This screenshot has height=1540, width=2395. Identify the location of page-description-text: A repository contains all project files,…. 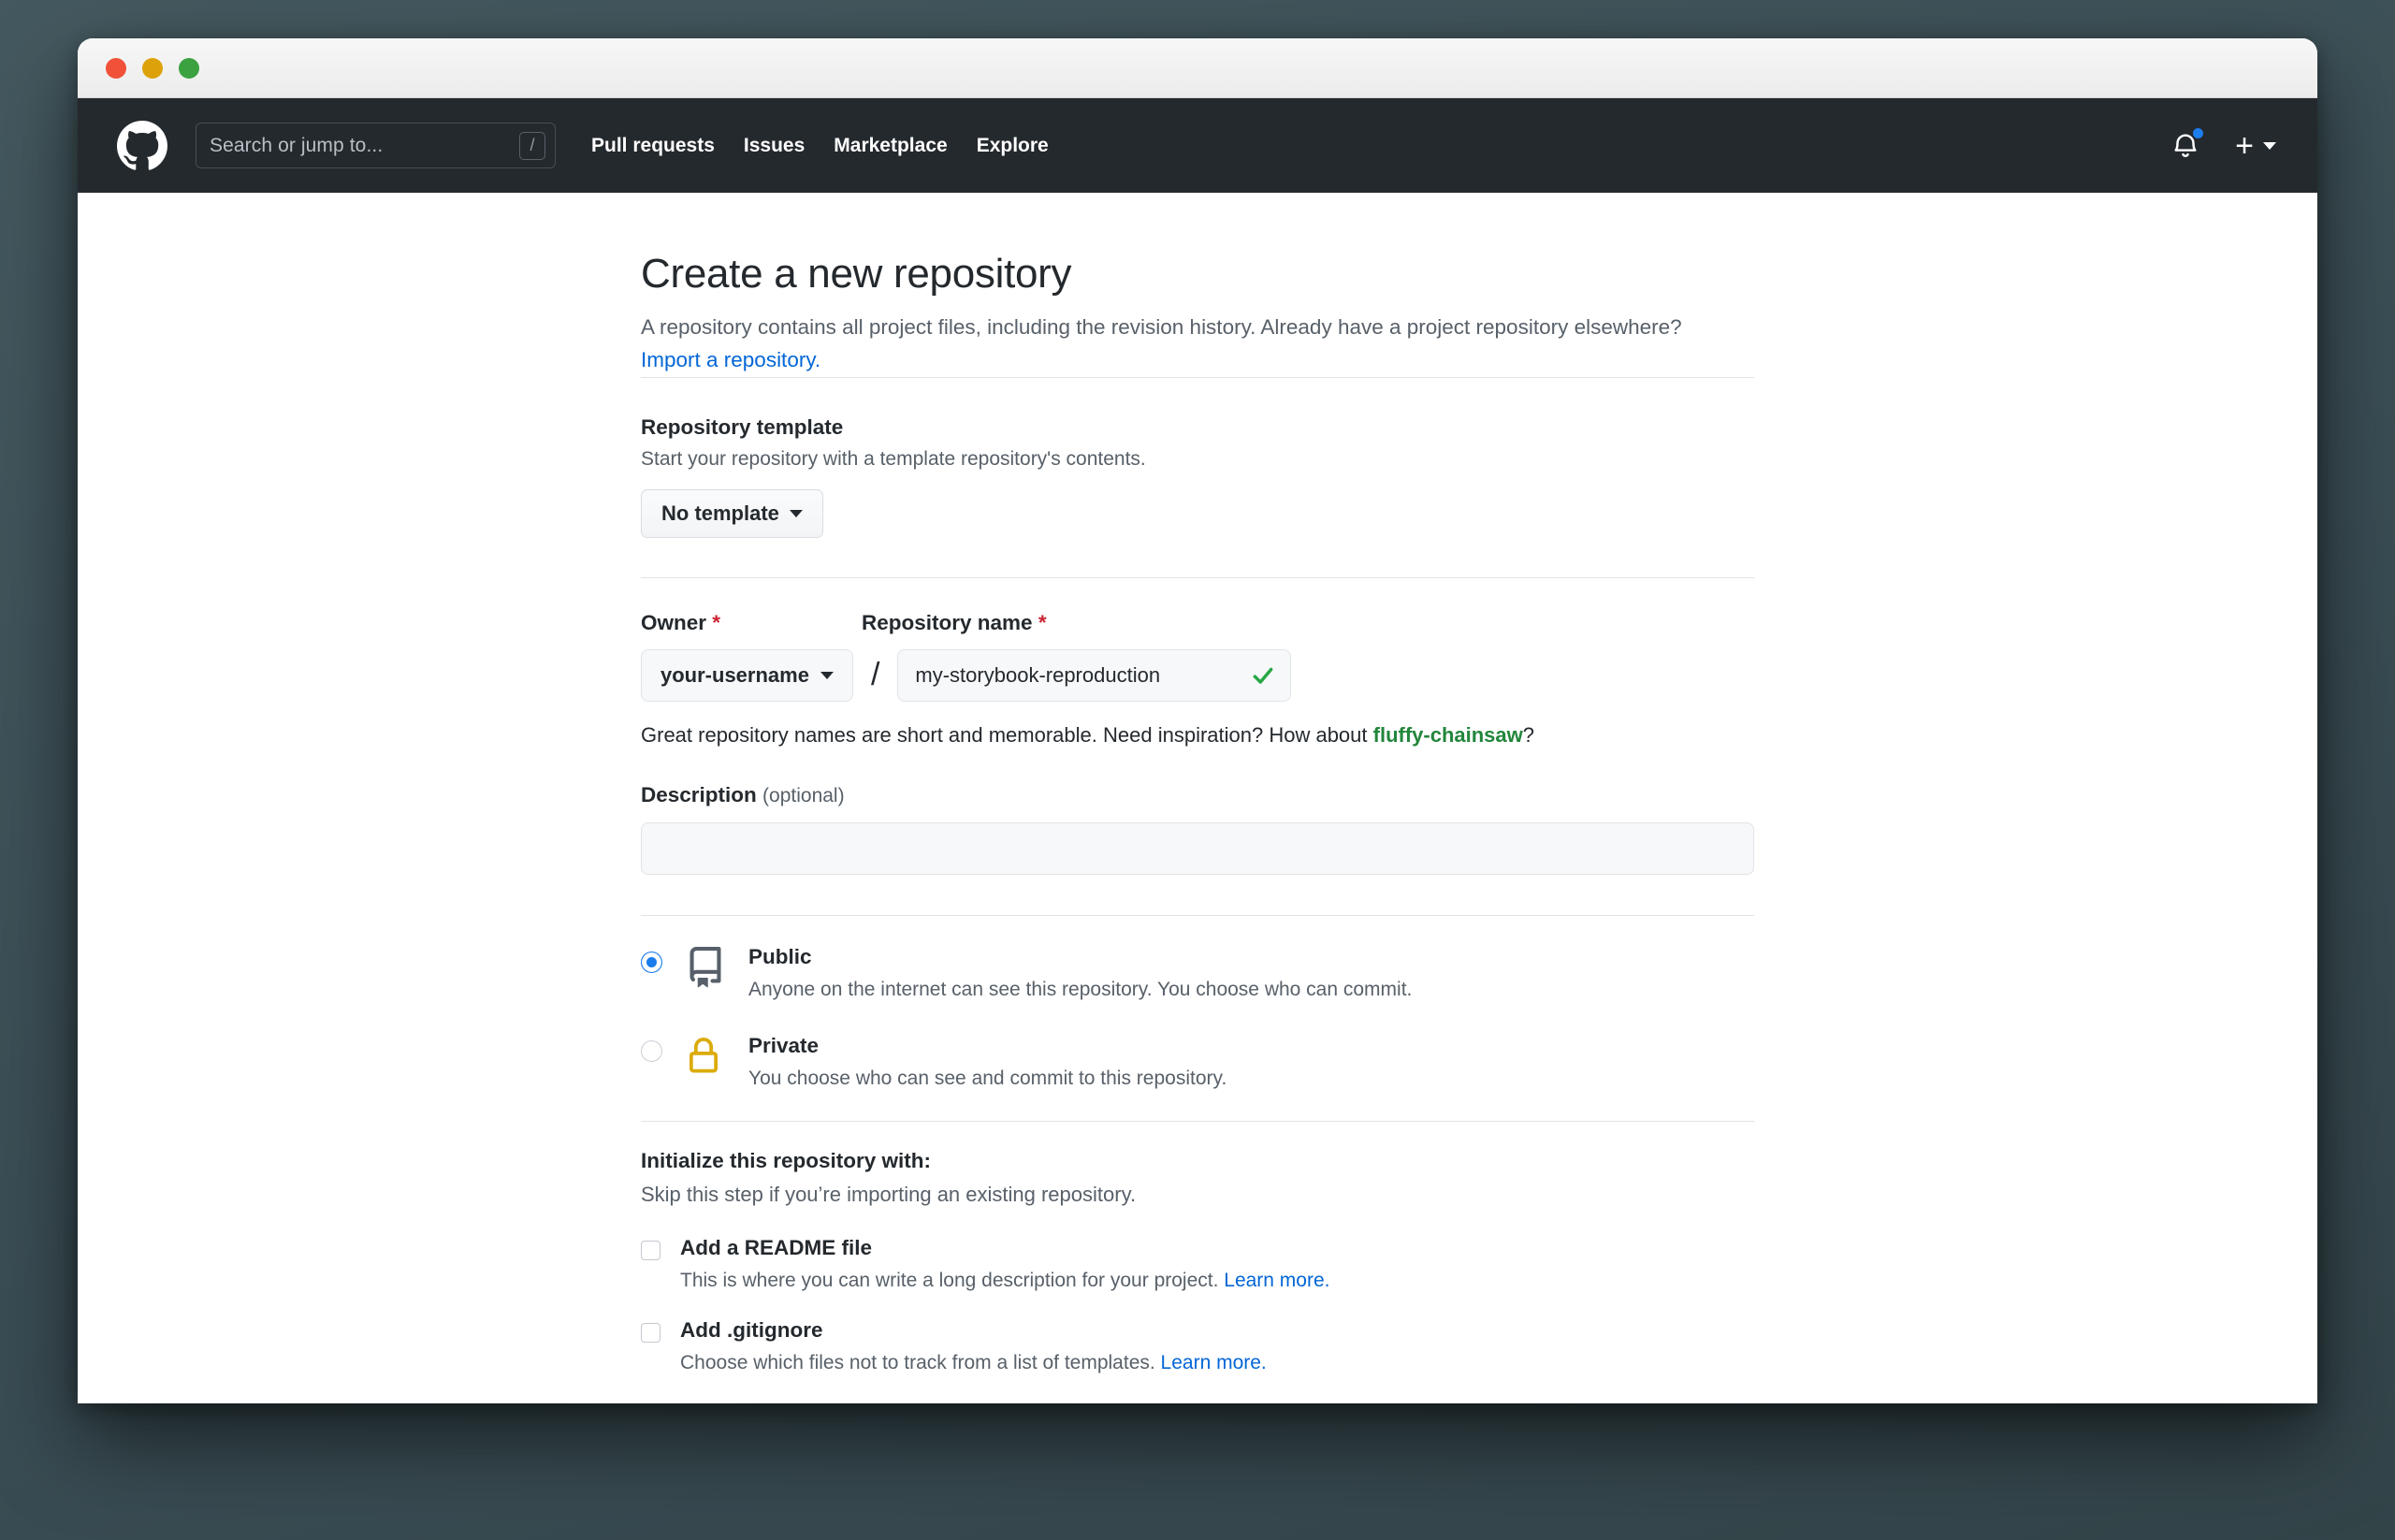
(1161, 327).